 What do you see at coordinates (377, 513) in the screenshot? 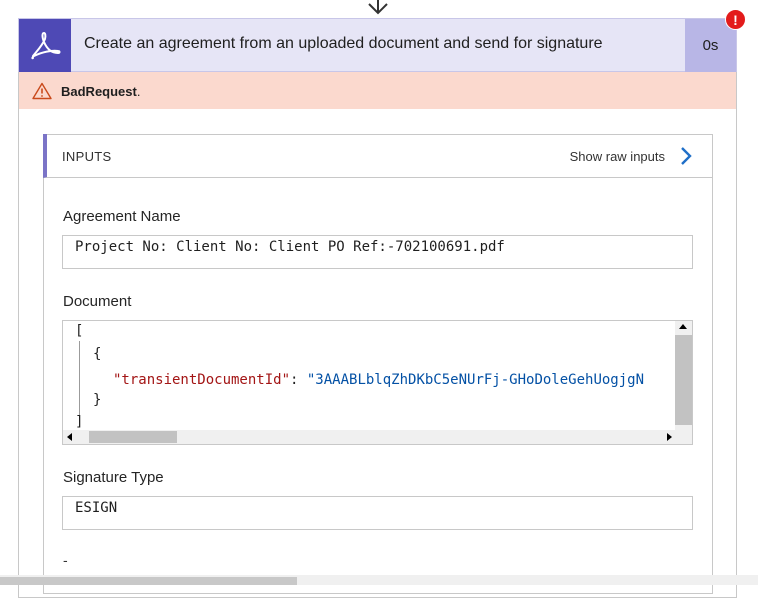
I see `signature-type-field: ESIGN` at bounding box center [377, 513].